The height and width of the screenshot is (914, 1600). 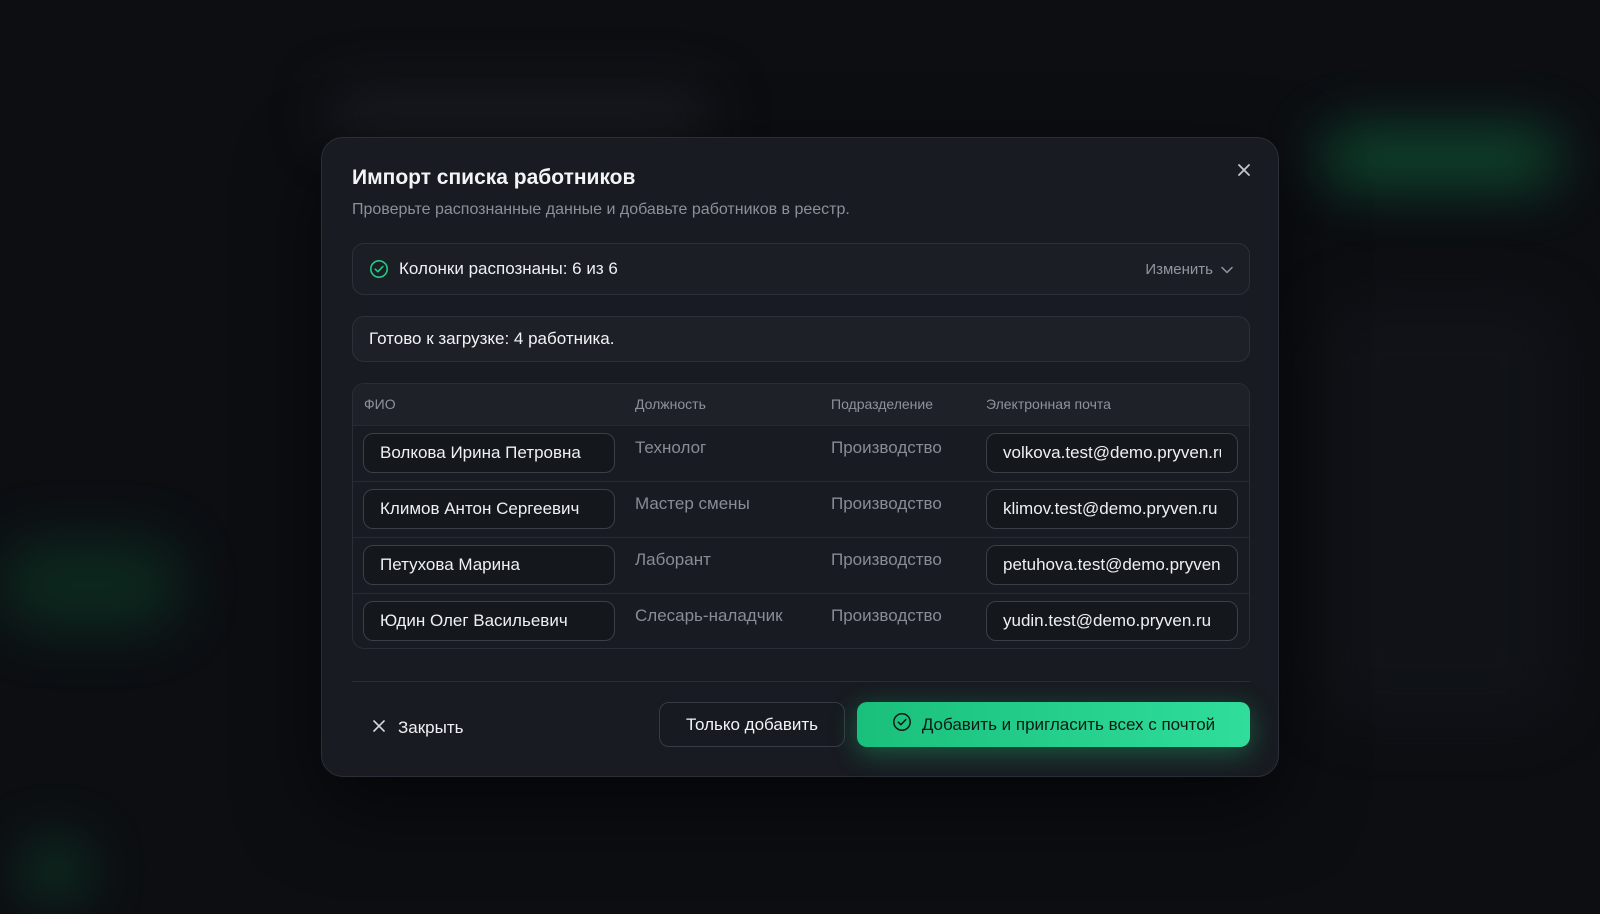 What do you see at coordinates (801, 566) in the screenshot?
I see `table-row: Лаборант Производство` at bounding box center [801, 566].